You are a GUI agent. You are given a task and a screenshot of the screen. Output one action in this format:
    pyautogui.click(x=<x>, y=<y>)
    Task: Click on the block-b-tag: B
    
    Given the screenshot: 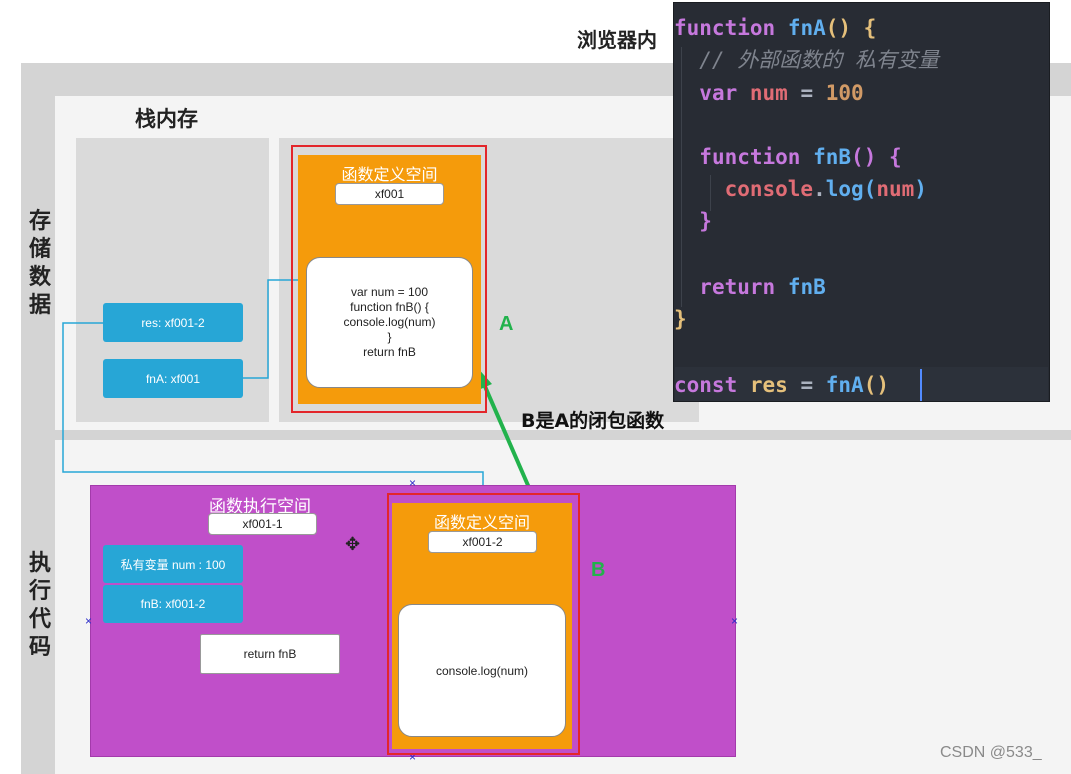 What is the action you would take?
    pyautogui.click(x=598, y=570)
    